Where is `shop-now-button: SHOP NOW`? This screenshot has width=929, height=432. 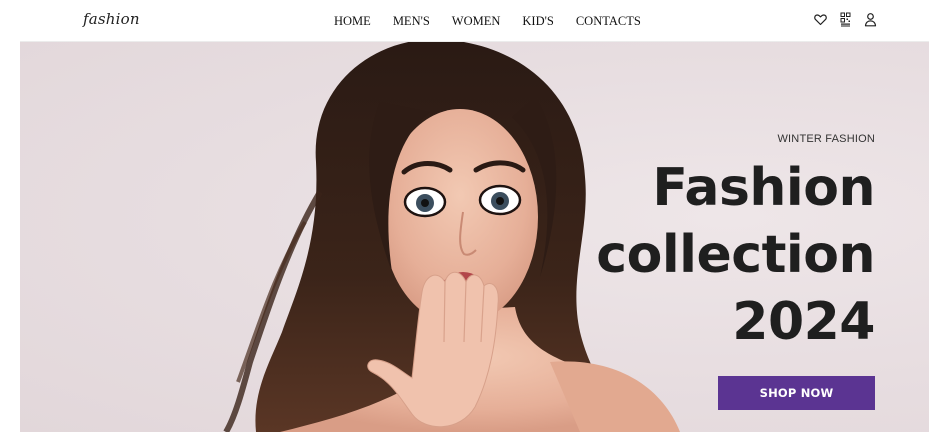 shop-now-button: SHOP NOW is located at coordinates (796, 393).